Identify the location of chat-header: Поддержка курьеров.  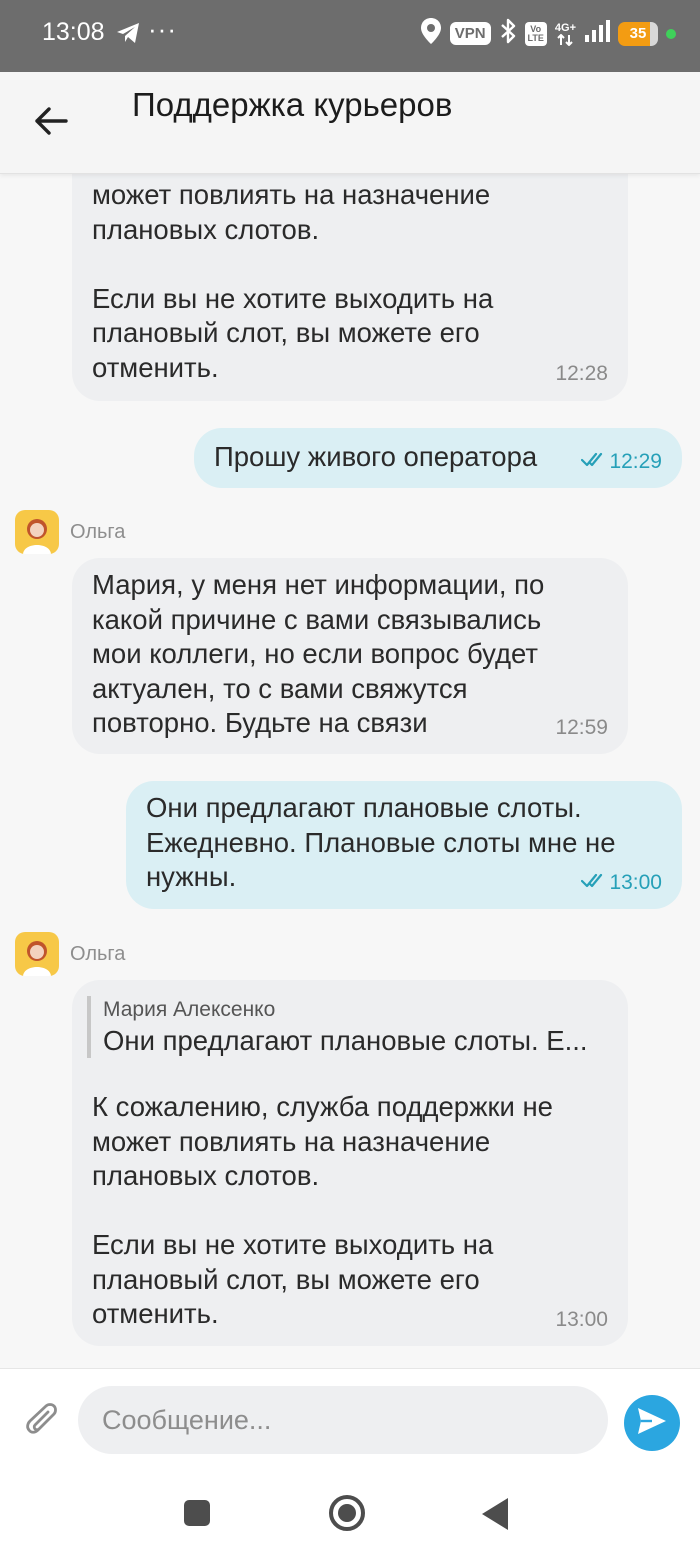
(350, 123).